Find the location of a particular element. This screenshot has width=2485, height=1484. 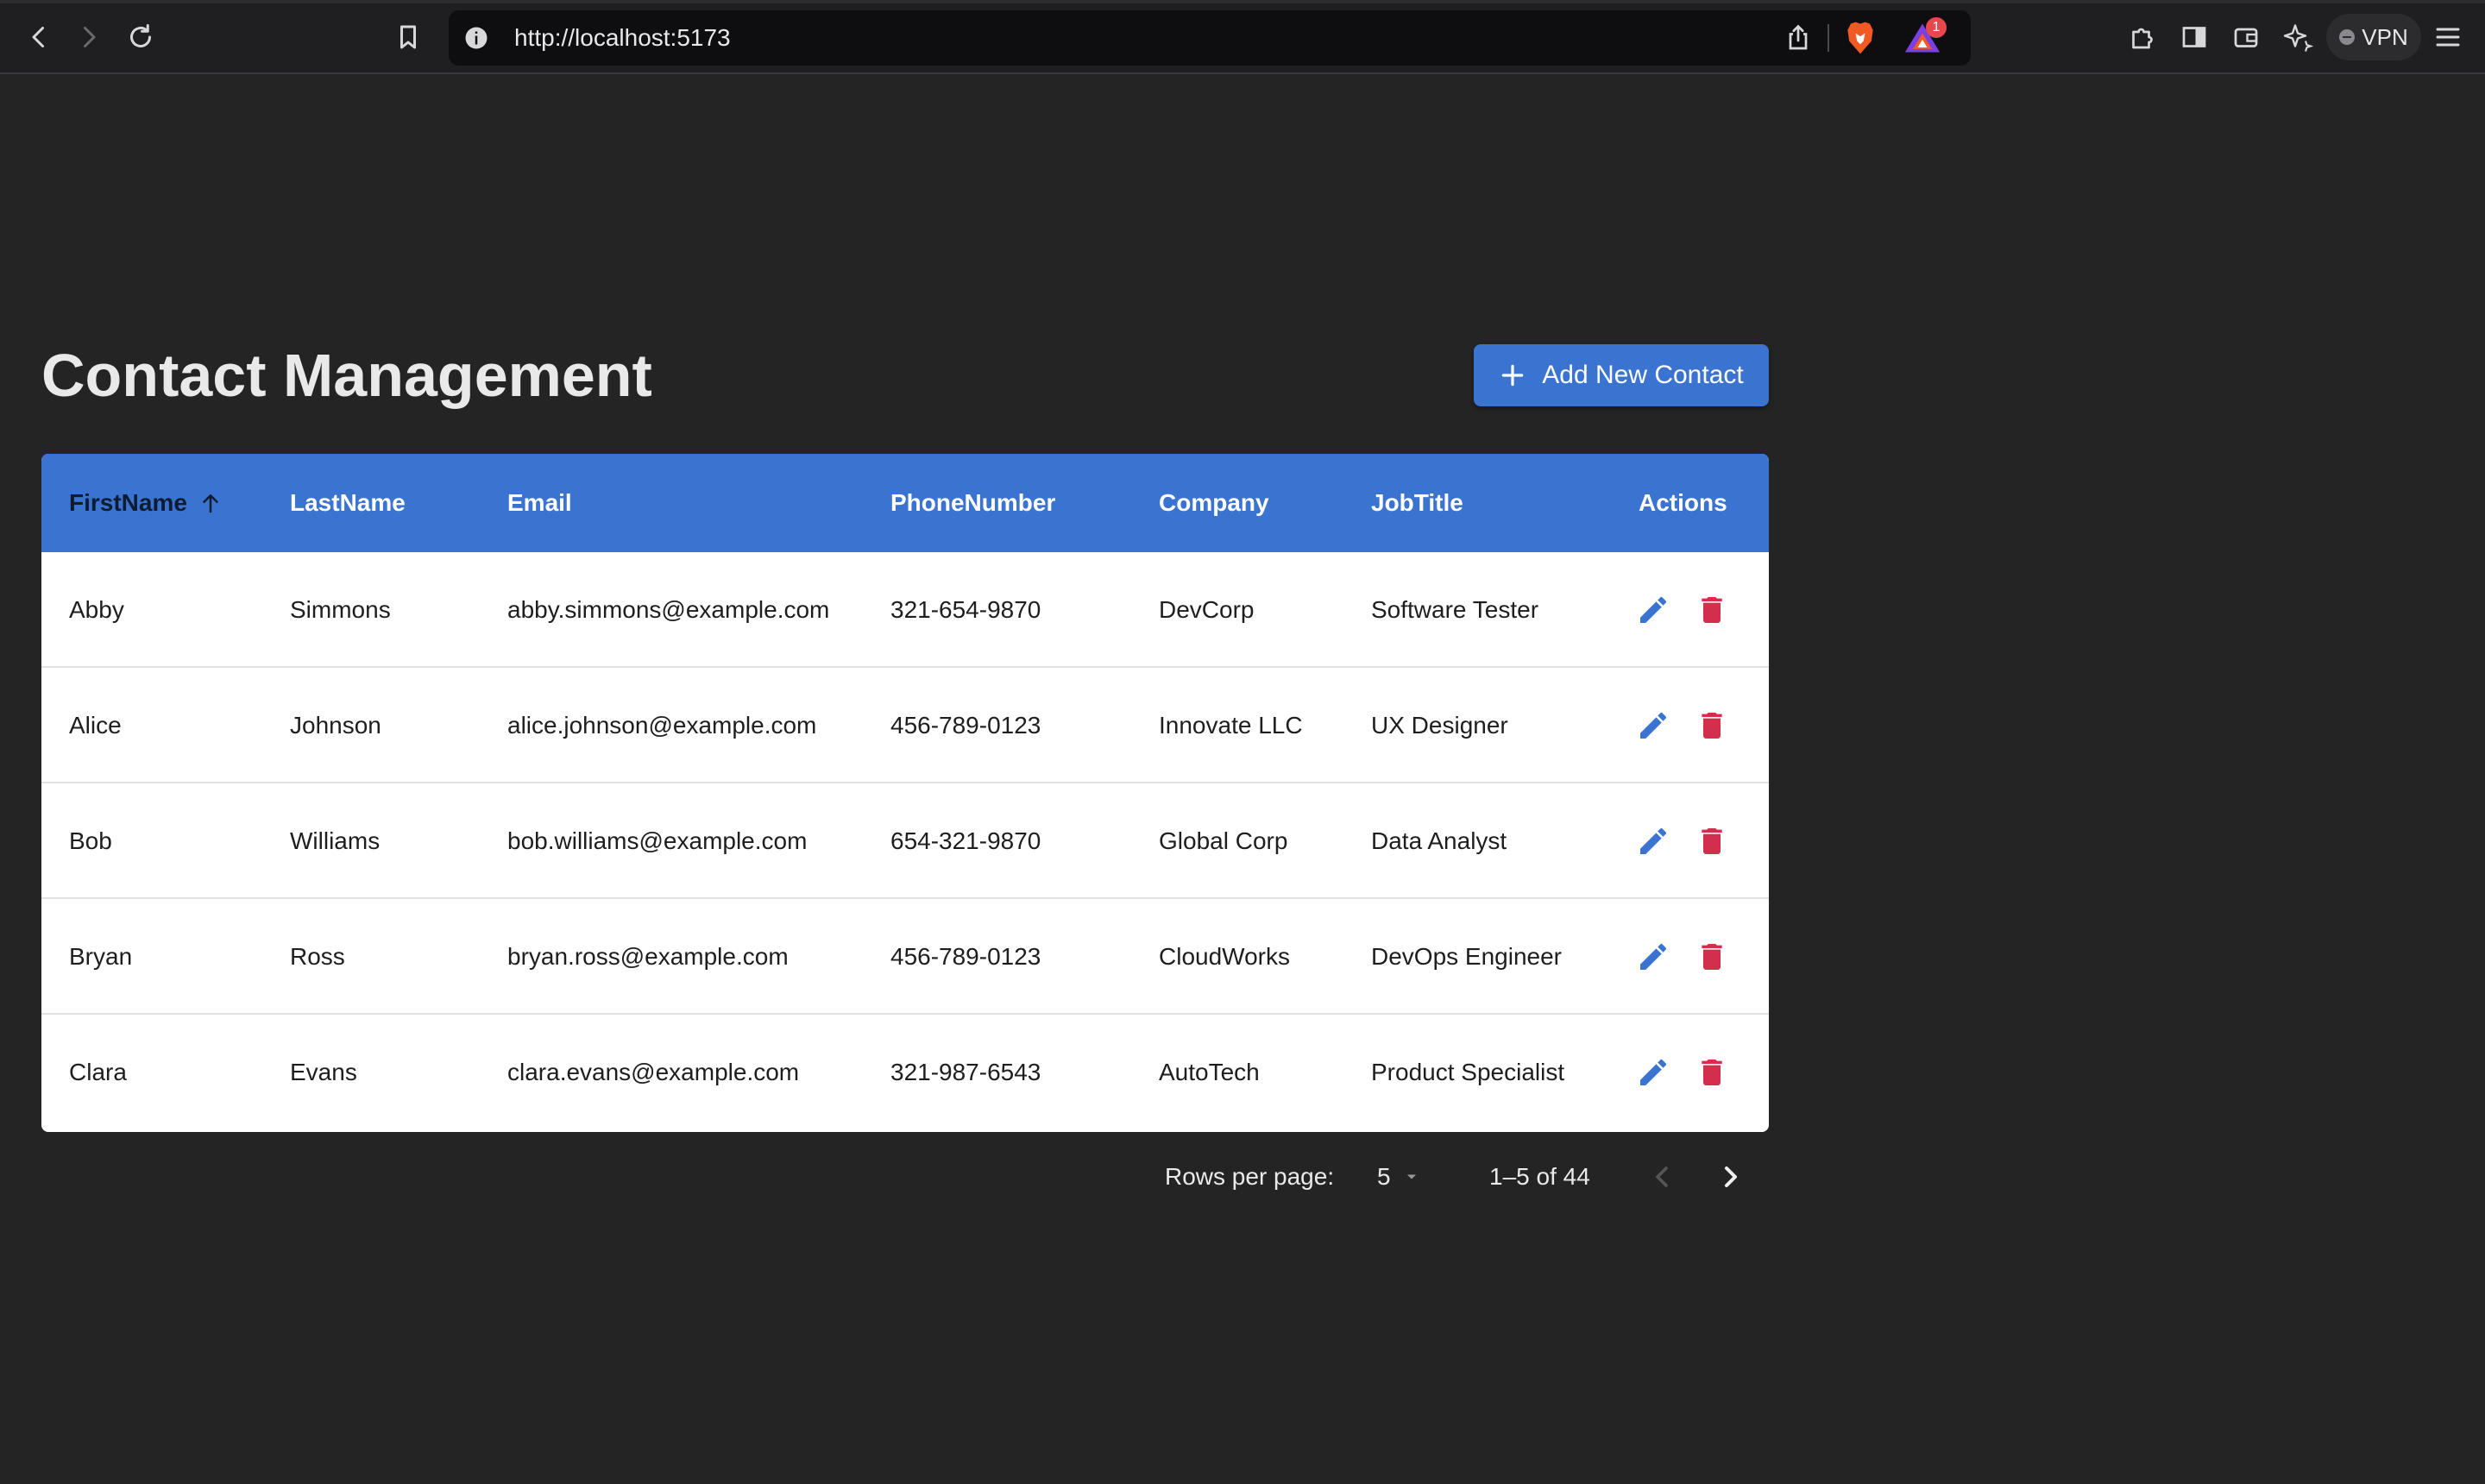

puzzle-icon is located at coordinates (2142, 38).